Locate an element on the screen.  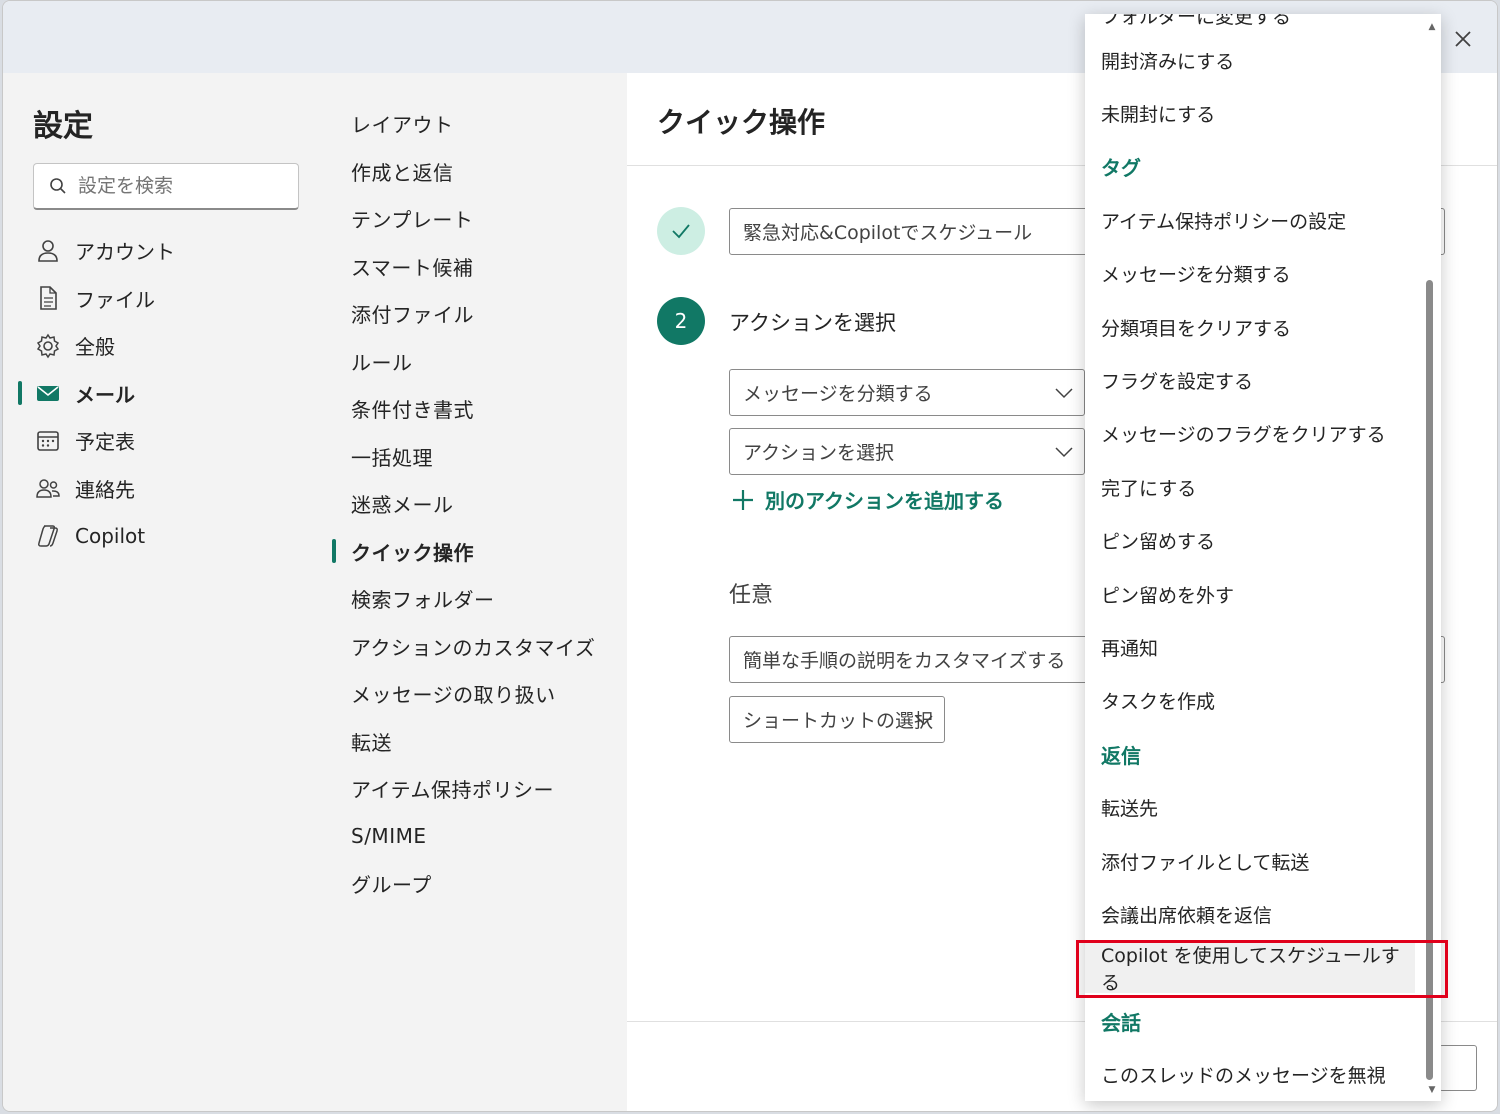
dropdown-item: 転送先 is located at coordinates (1250, 808).